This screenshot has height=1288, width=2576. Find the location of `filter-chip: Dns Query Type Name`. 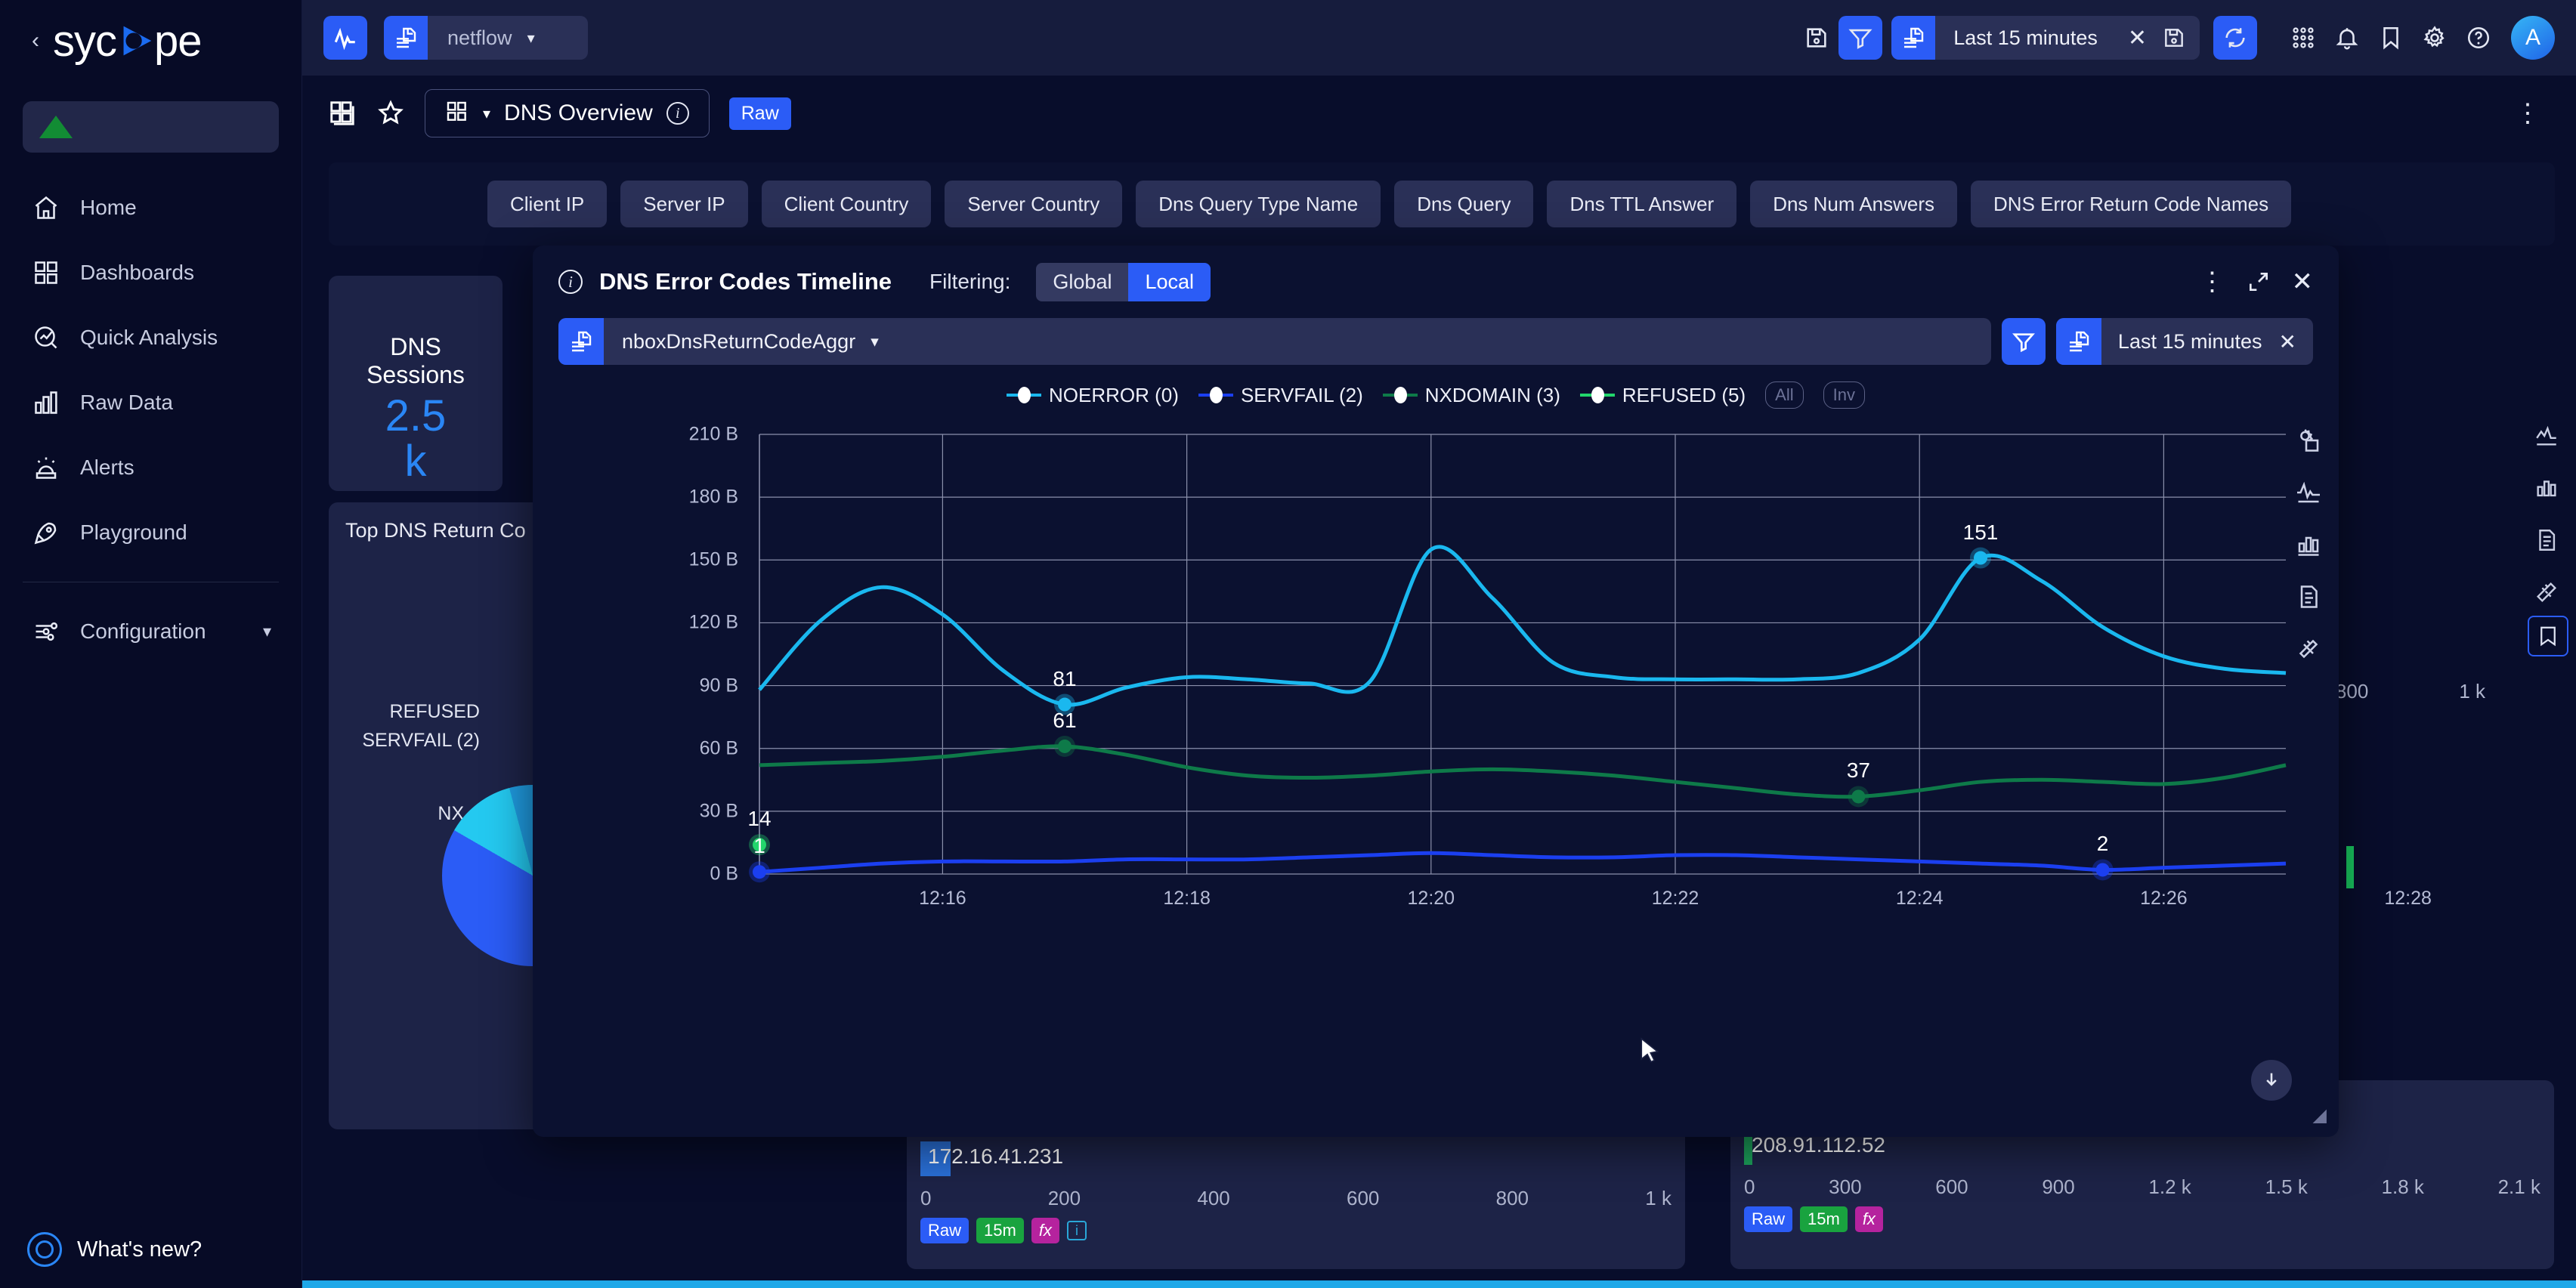

filter-chip: Dns Query Type Name is located at coordinates (1258, 204).